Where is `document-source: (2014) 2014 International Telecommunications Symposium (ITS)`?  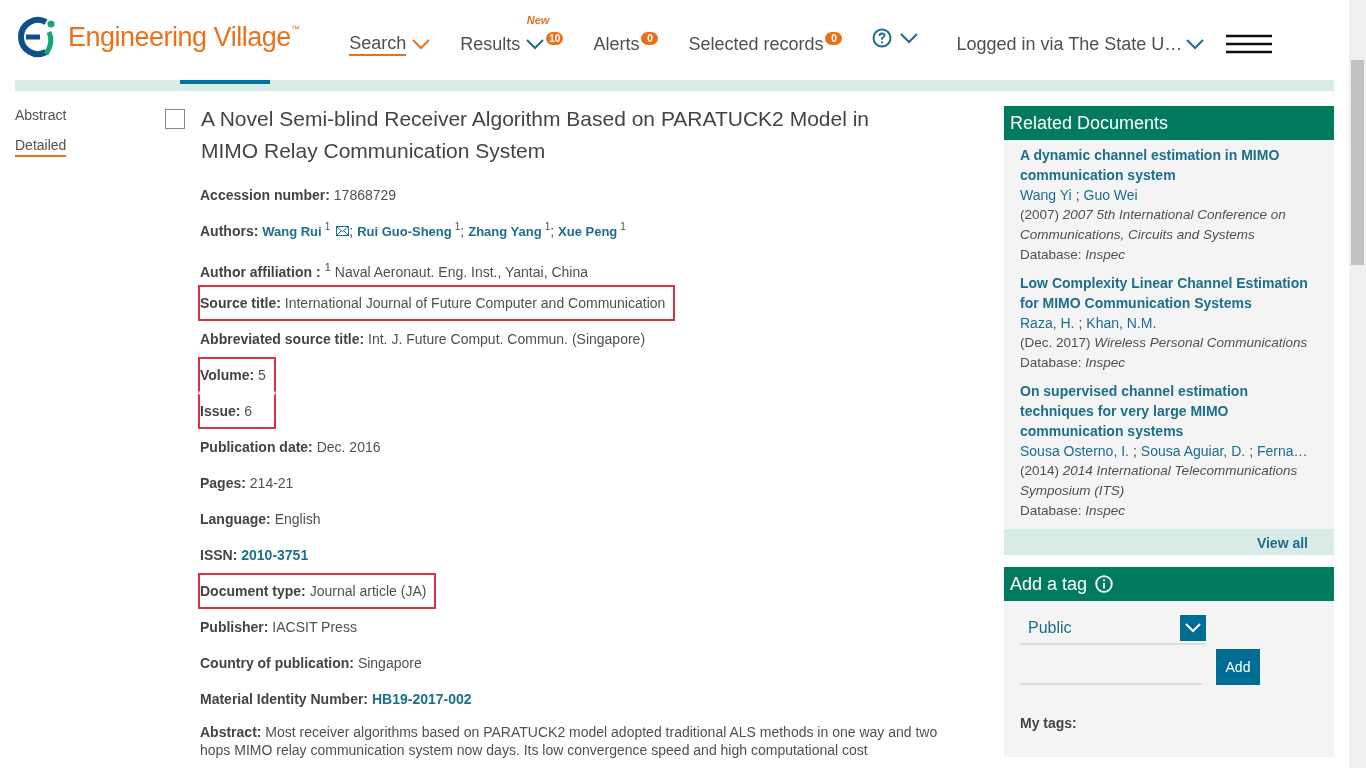 document-source: (2014) 2014 International Telecommunications Symposium (ITS) is located at coordinates (1159, 481).